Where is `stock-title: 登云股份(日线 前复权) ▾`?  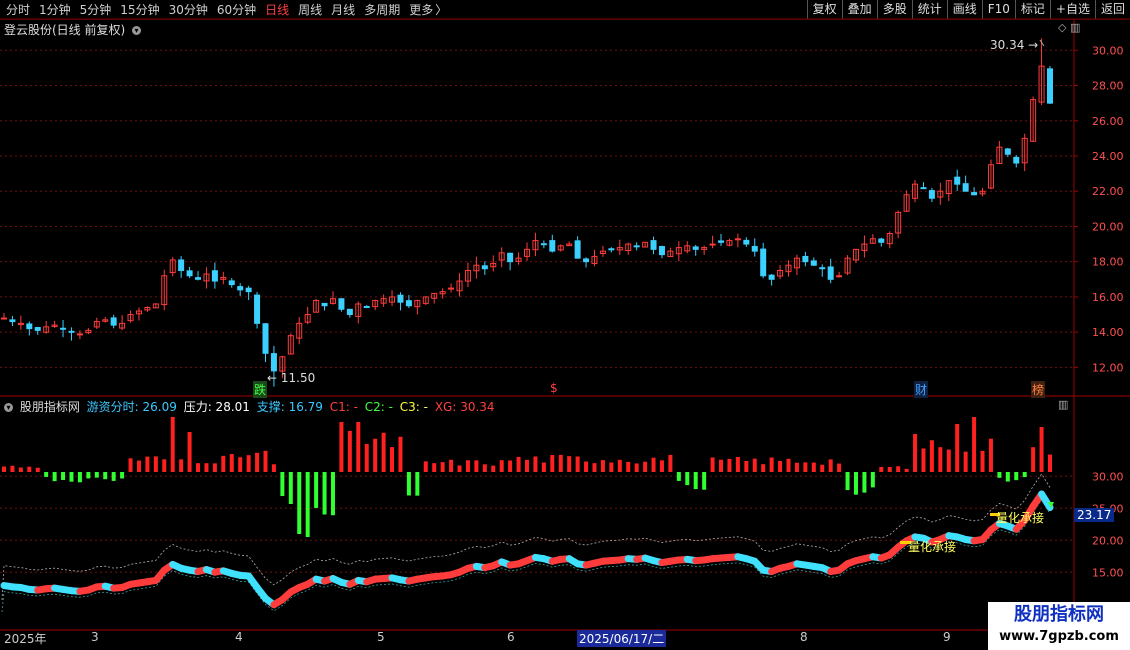
stock-title: 登云股份(日线 前复权) ▾ is located at coordinates (73, 29).